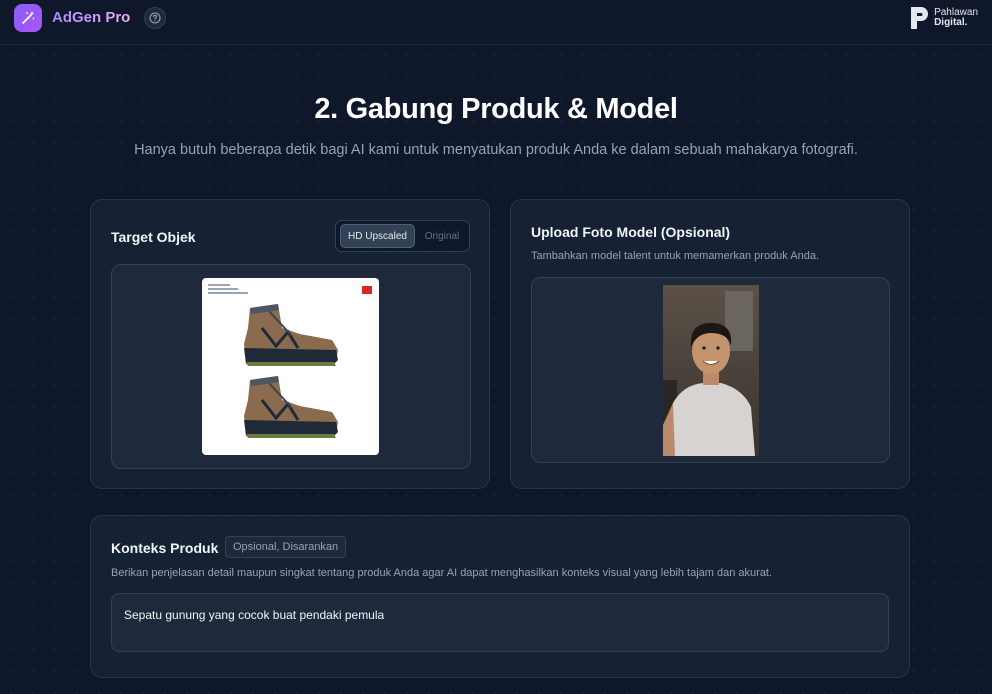 The width and height of the screenshot is (992, 694). I want to click on app-logo, so click(28, 18).